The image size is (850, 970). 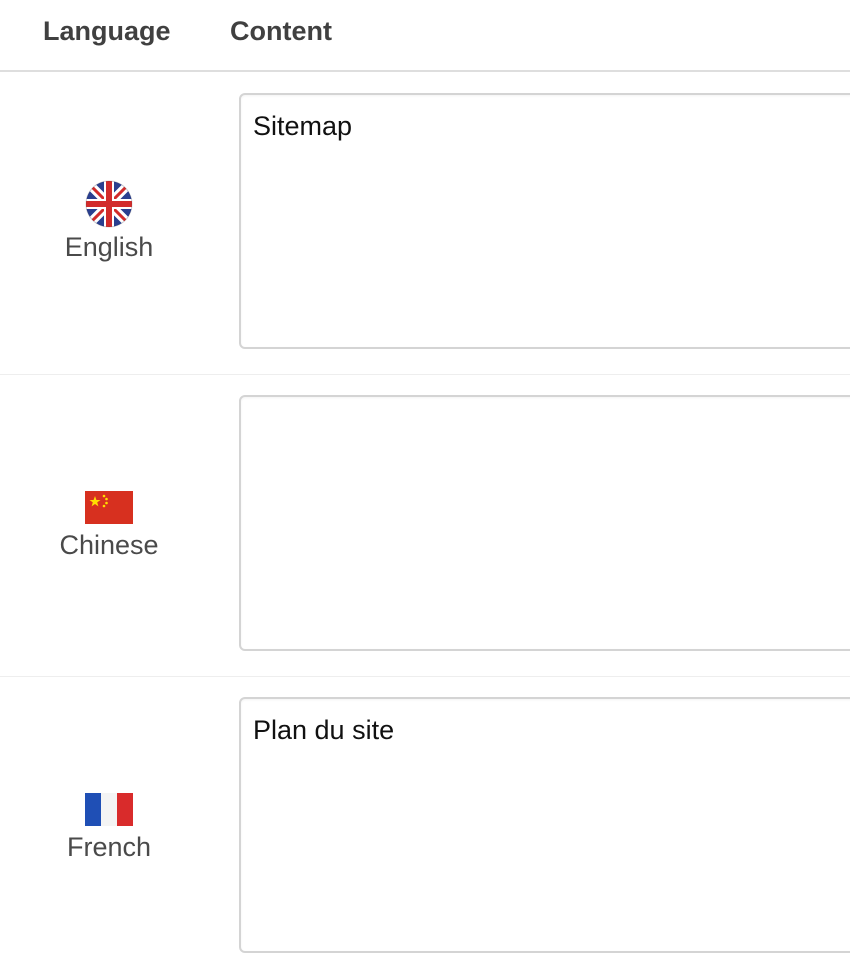 I want to click on language-label: Chinese, so click(x=109, y=545).